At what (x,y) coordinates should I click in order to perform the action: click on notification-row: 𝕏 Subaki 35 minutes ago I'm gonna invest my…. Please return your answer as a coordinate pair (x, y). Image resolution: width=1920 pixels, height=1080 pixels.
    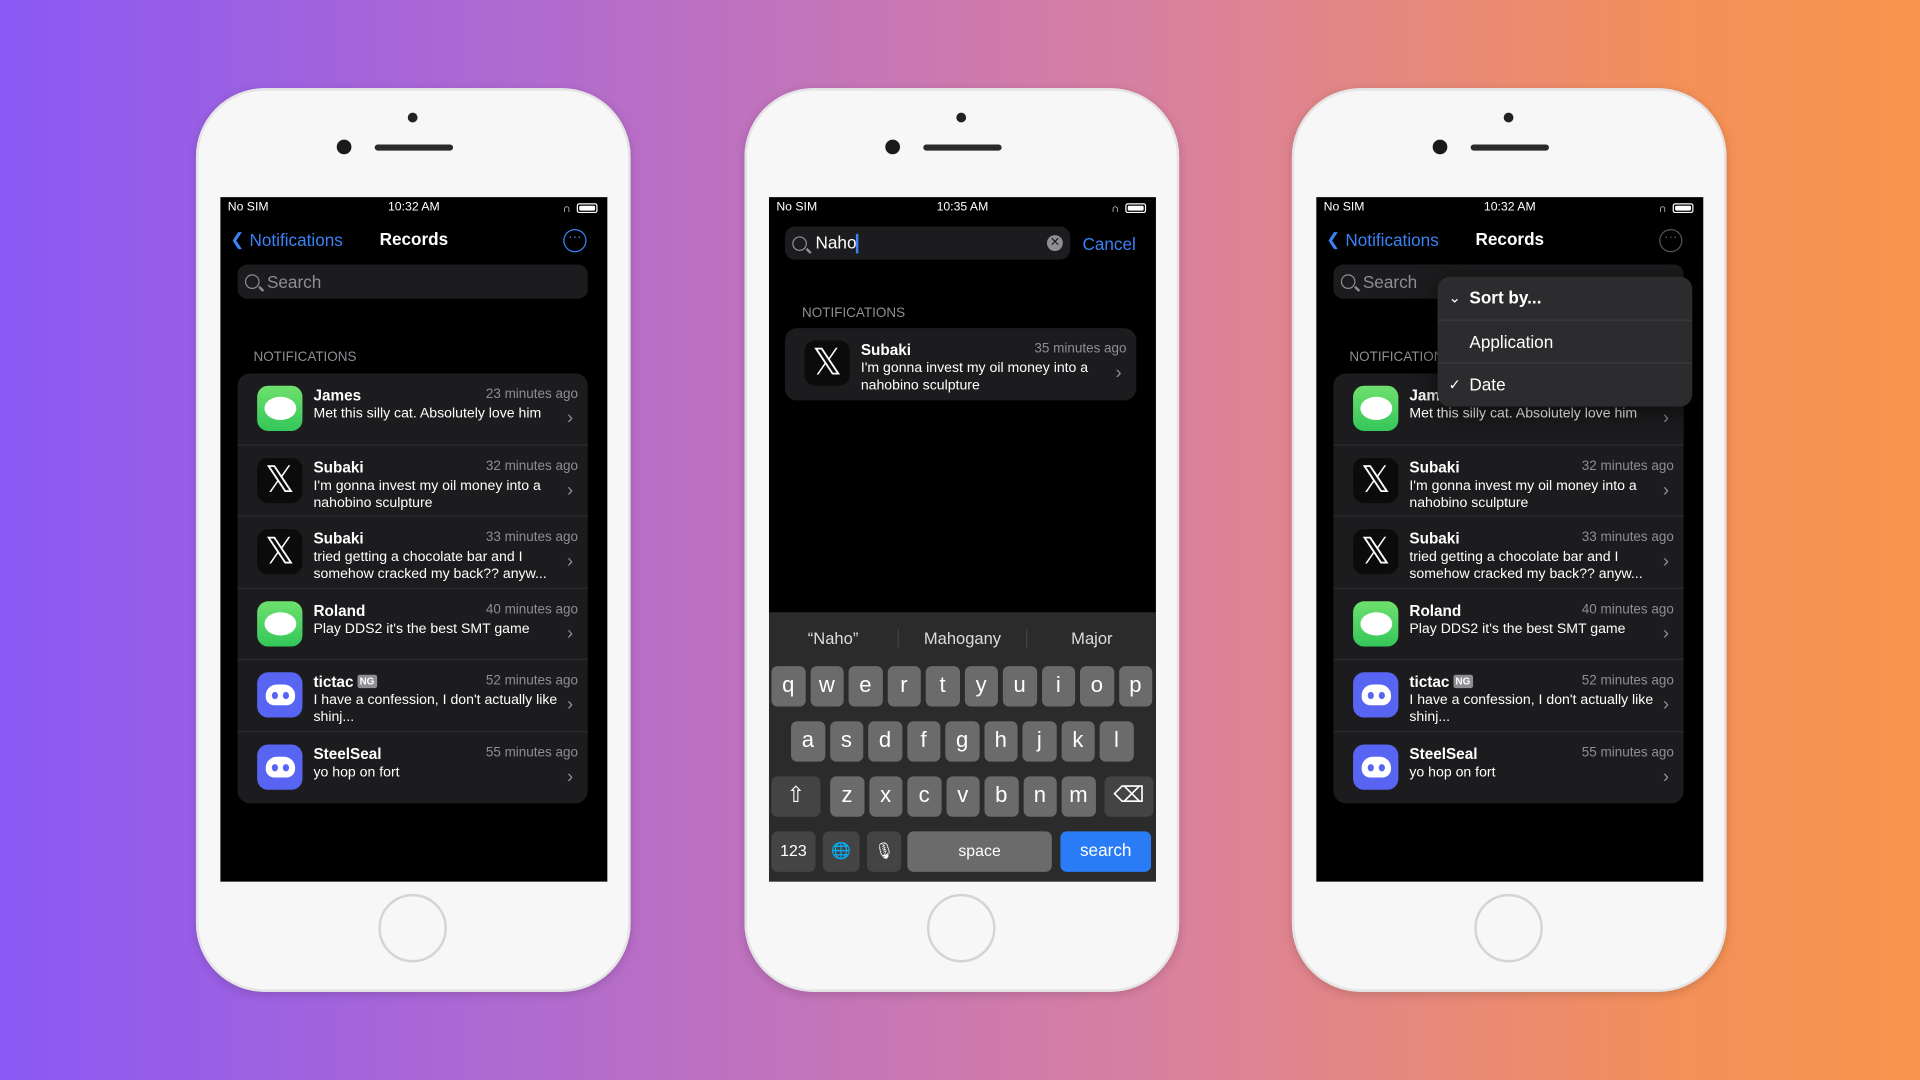
    Looking at the image, I should click on (960, 364).